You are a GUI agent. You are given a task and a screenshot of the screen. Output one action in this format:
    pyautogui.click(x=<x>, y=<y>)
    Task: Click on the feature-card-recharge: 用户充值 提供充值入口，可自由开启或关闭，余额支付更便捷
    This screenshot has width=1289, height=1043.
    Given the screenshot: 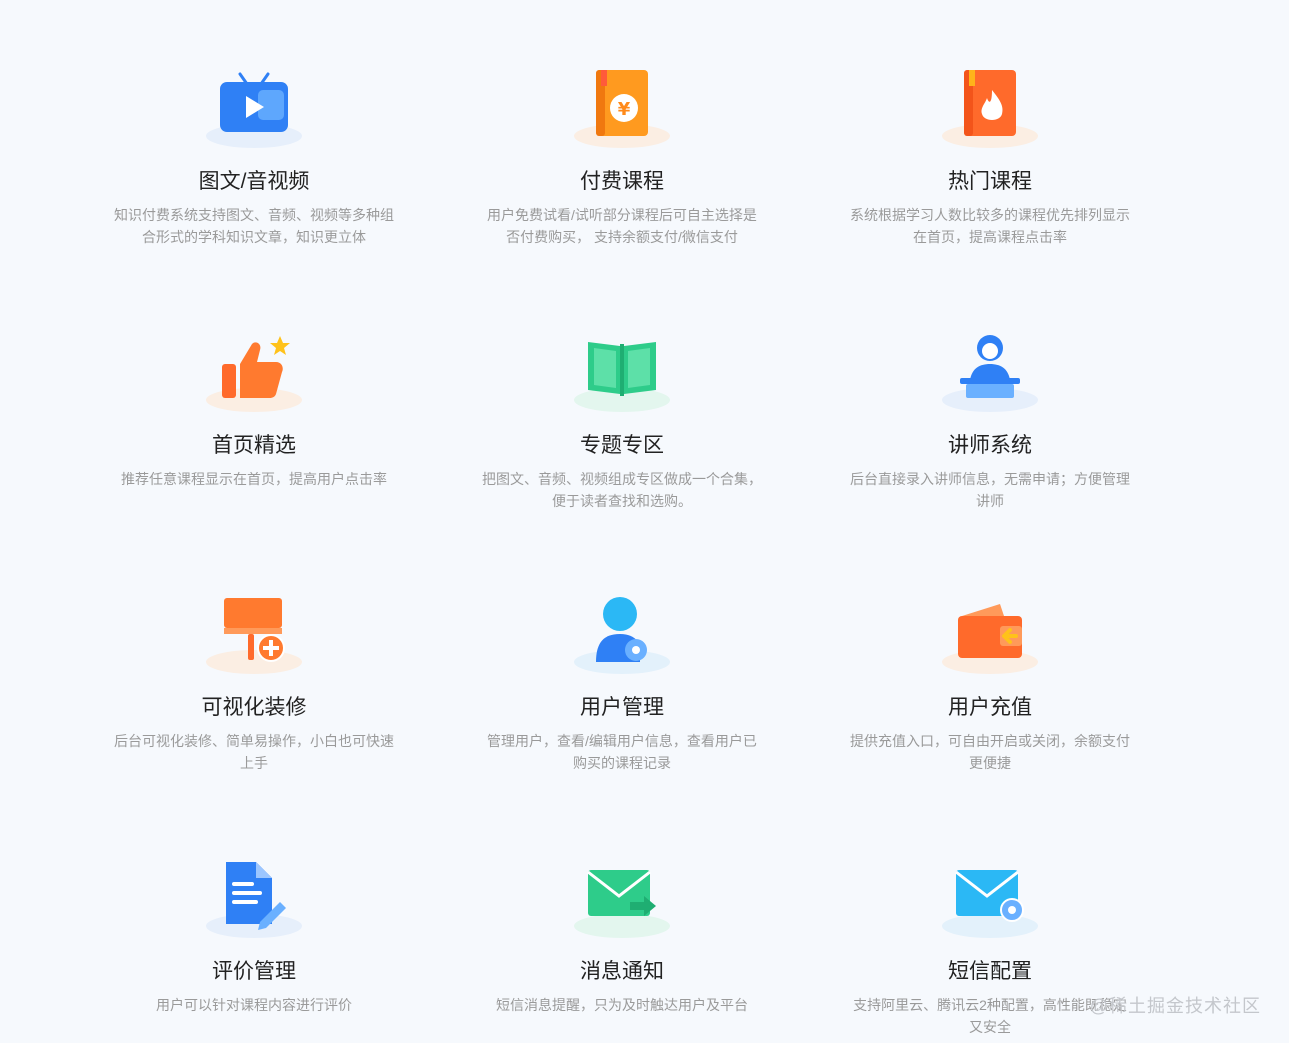 What is the action you would take?
    pyautogui.click(x=990, y=684)
    